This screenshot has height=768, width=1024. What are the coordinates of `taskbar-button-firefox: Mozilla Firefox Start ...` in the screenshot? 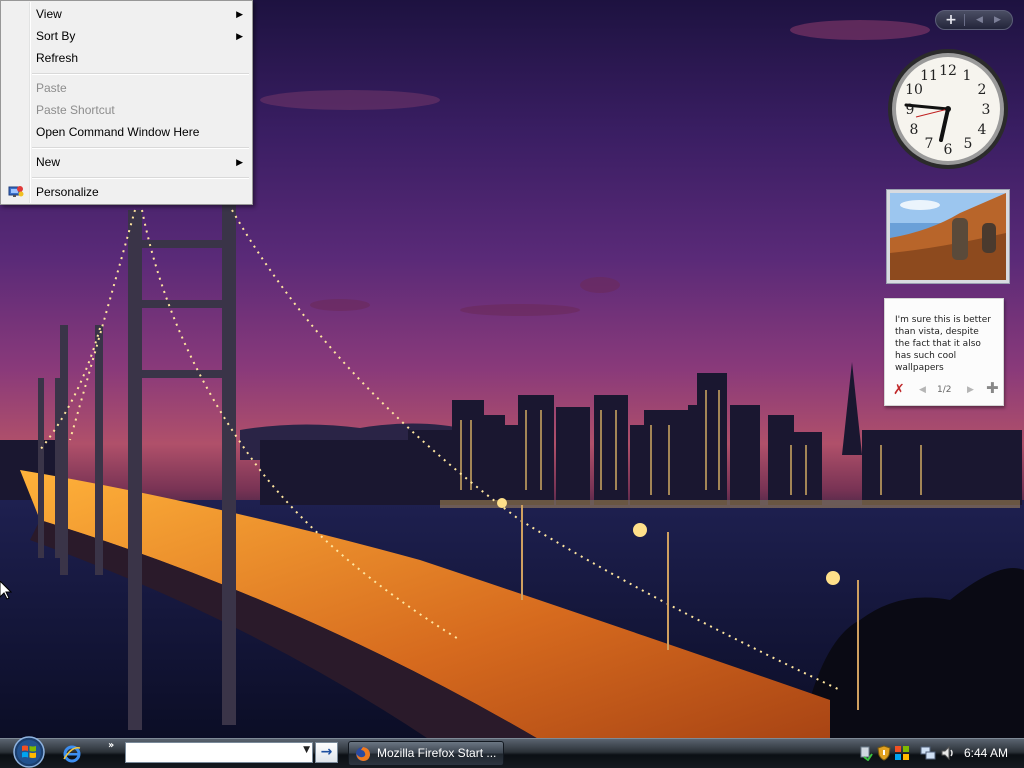 It's located at (426, 753).